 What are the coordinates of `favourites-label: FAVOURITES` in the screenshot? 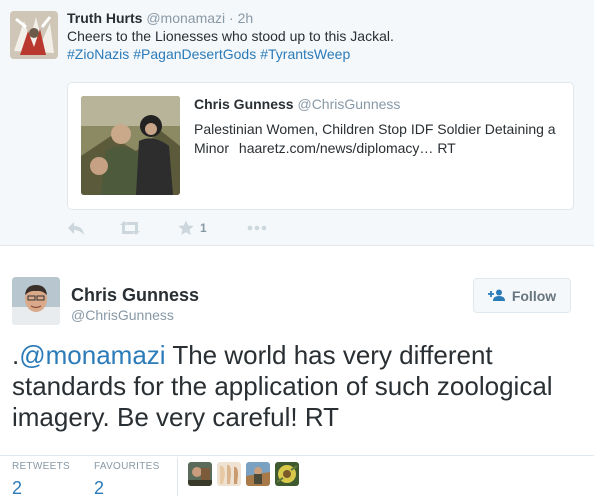 It's located at (127, 466).